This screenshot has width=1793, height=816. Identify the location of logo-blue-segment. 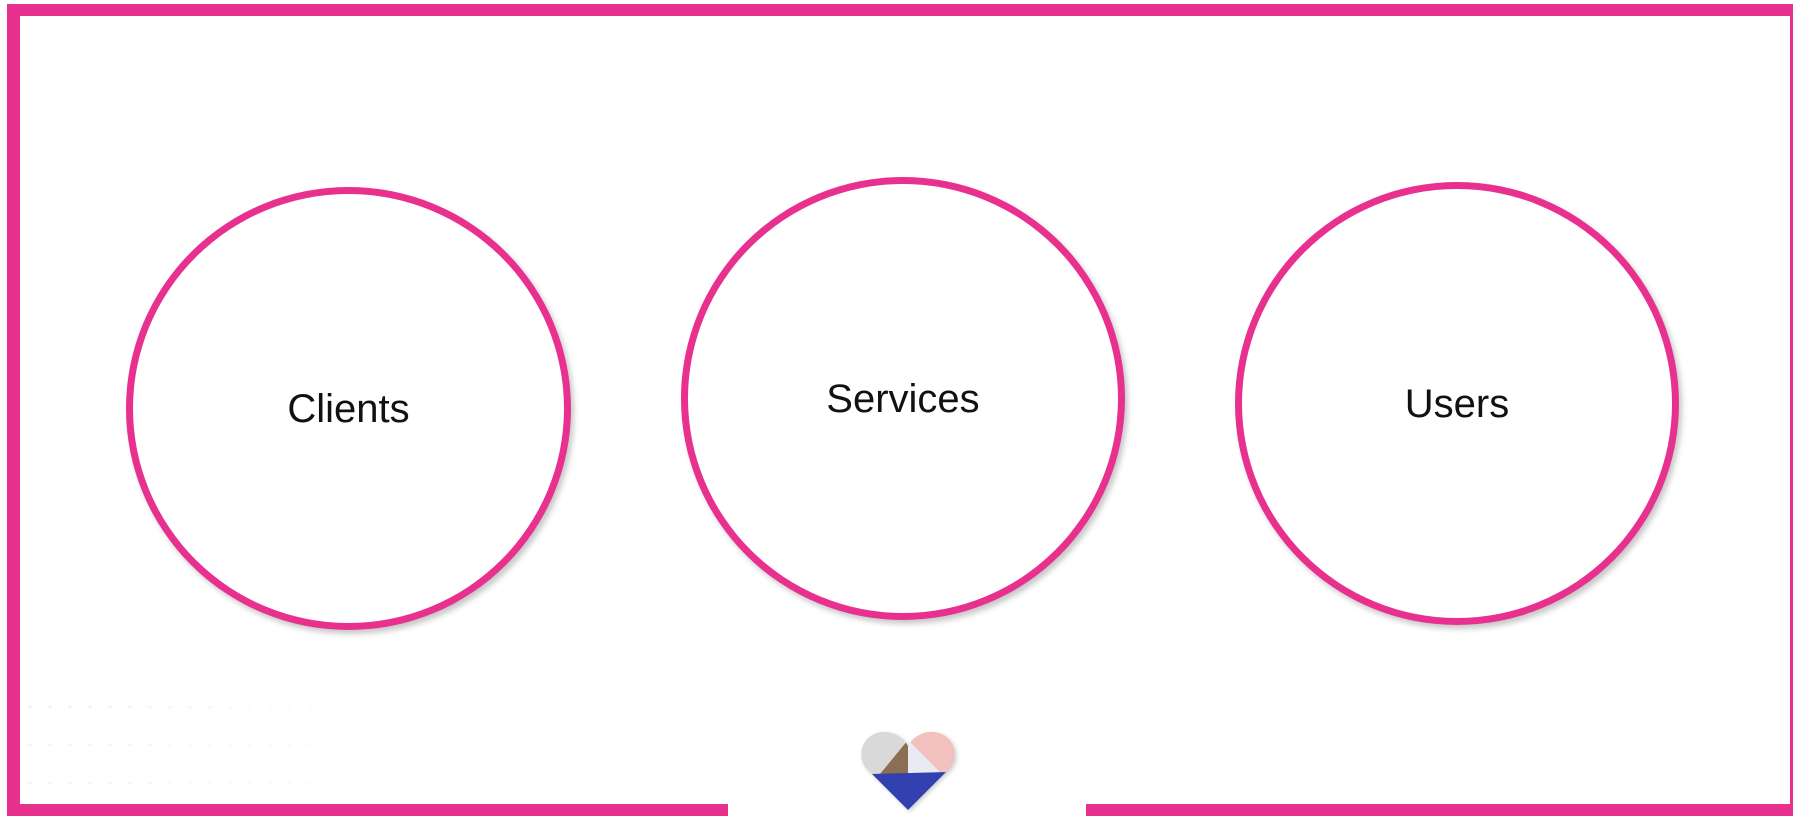
(909, 791).